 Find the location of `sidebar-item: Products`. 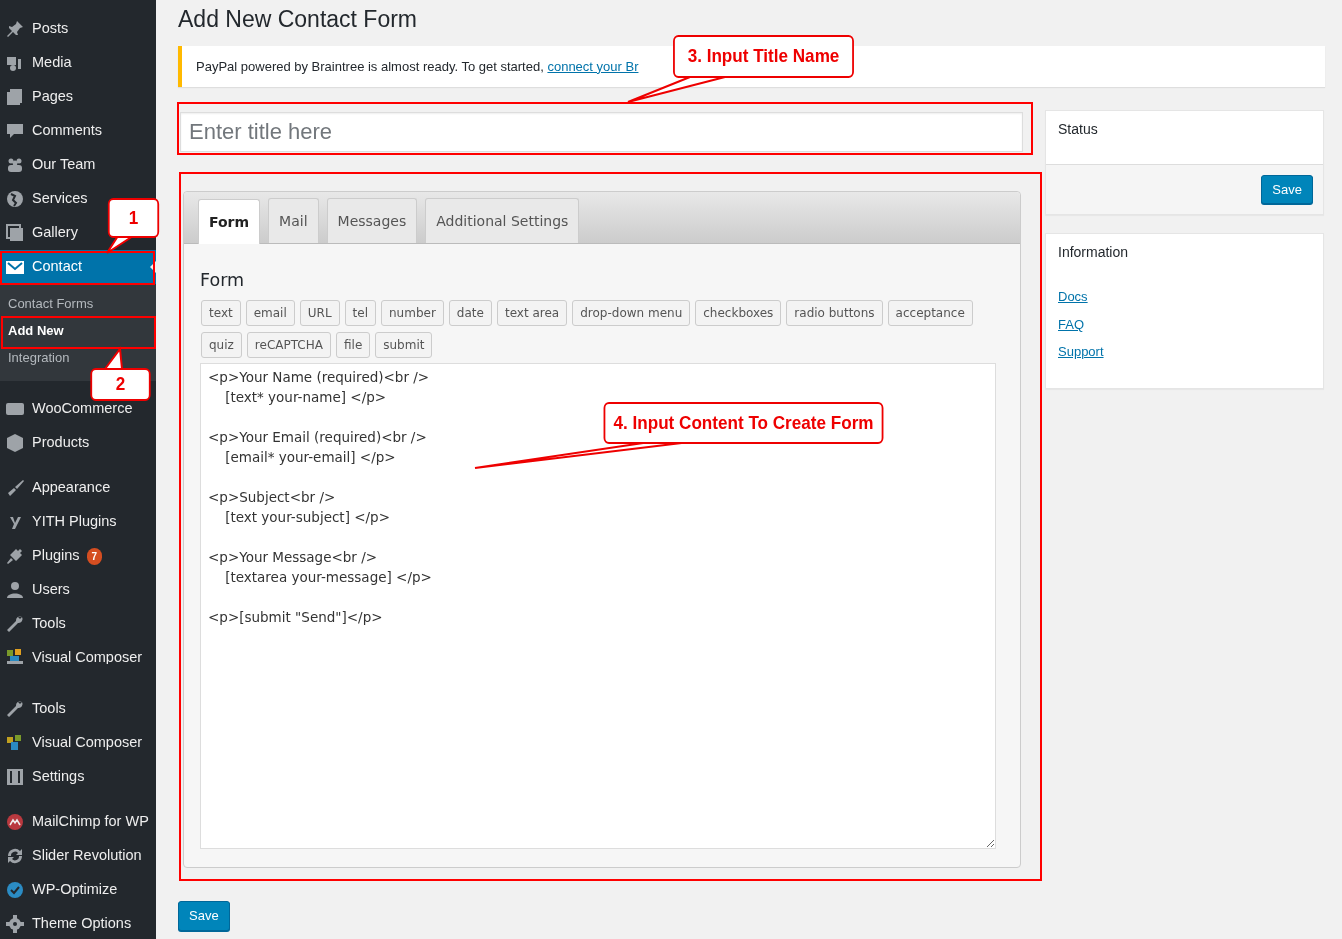

sidebar-item: Products is located at coordinates (78, 443).